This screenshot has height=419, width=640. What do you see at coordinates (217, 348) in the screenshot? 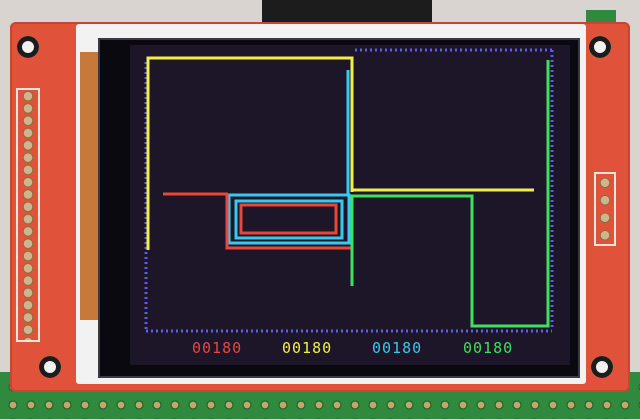
I see `counter-red: 00180` at bounding box center [217, 348].